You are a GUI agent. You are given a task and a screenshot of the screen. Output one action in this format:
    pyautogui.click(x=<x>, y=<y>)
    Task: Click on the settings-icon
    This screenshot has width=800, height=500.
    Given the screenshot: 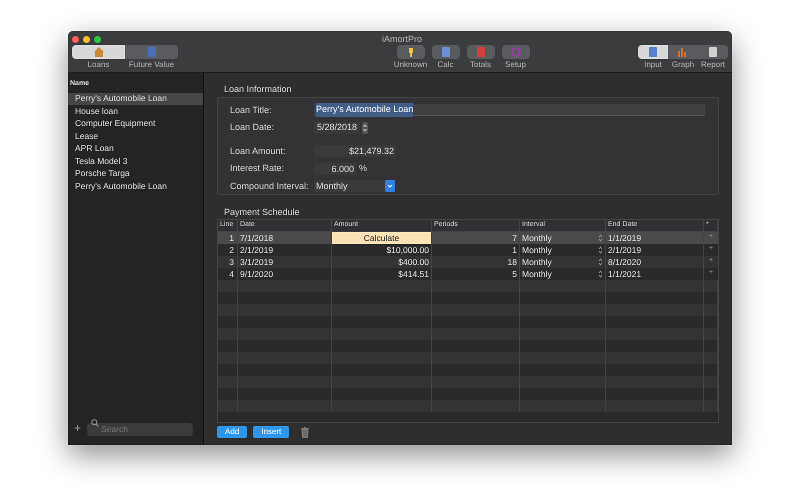 What is the action you would take?
    pyautogui.click(x=516, y=52)
    